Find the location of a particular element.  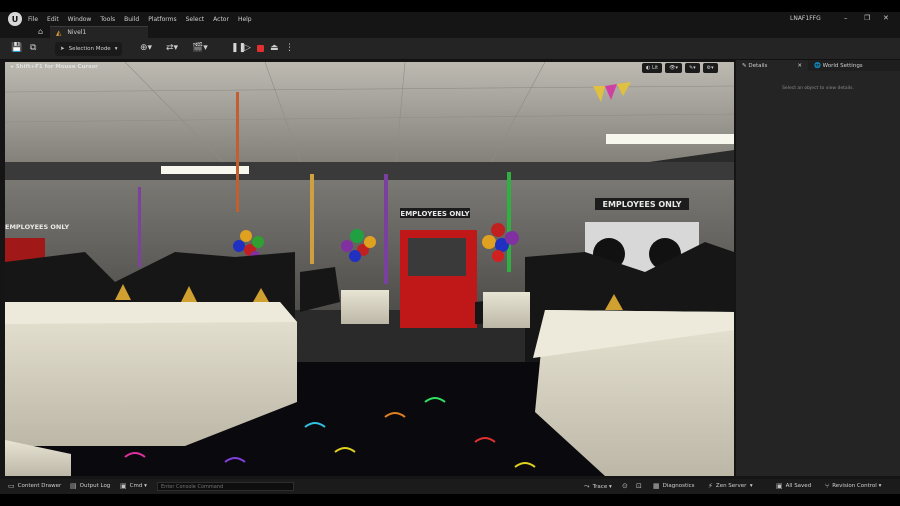

record-button: ⊙ is located at coordinates (626, 486).